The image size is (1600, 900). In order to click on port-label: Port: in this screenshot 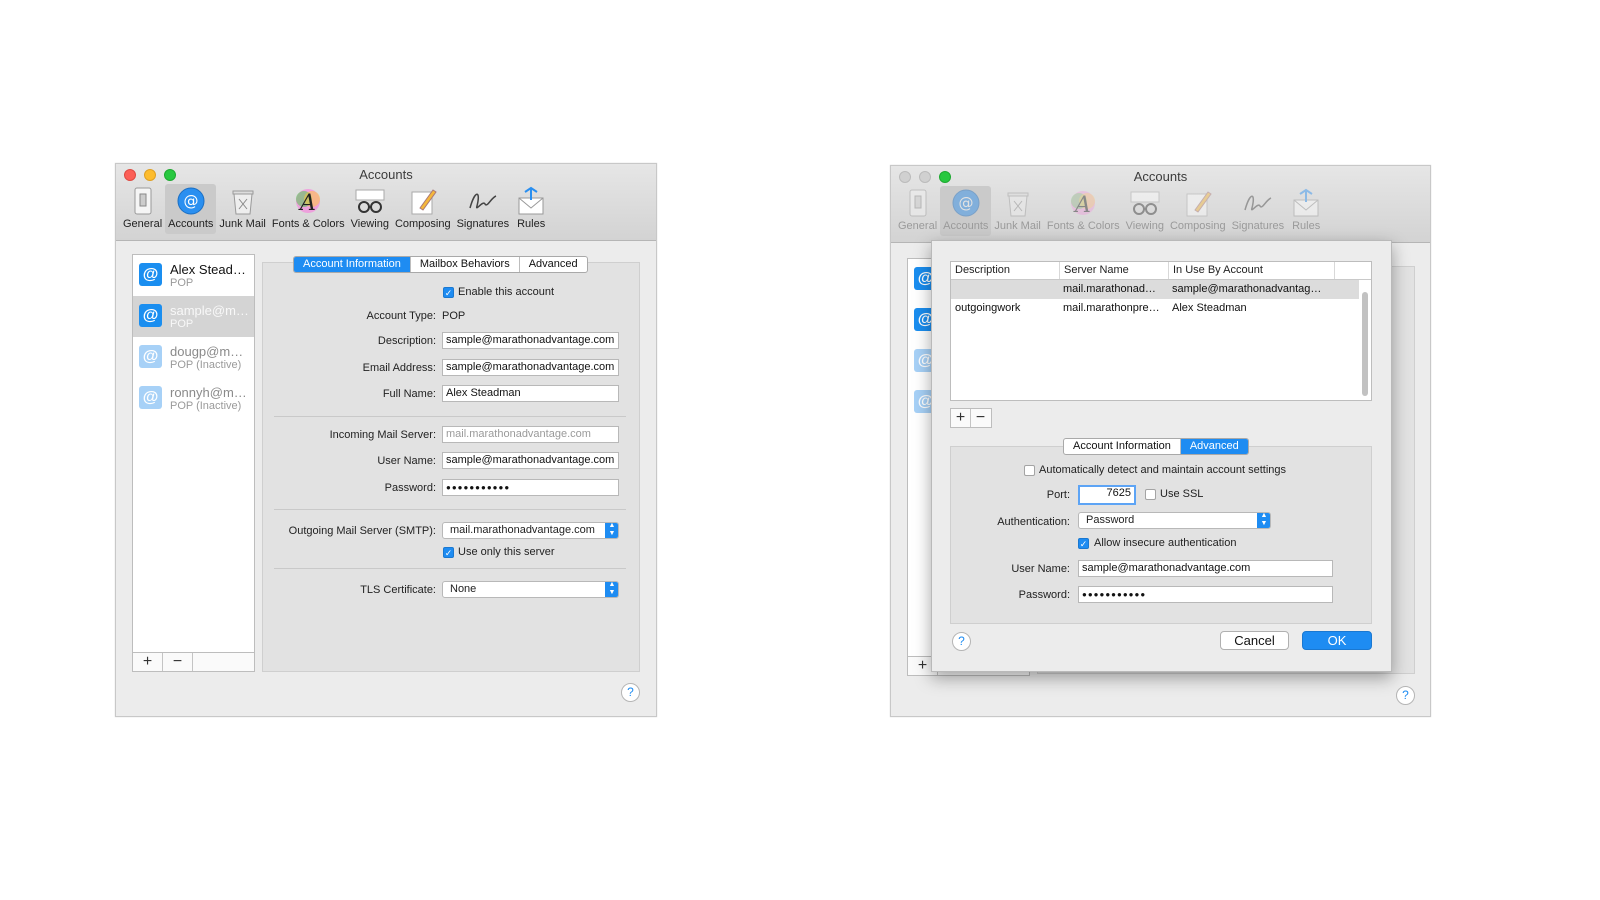, I will do `click(1058, 495)`.